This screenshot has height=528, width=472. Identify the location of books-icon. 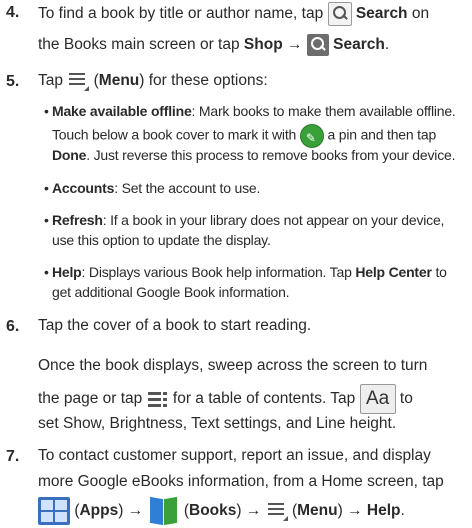
(164, 511).